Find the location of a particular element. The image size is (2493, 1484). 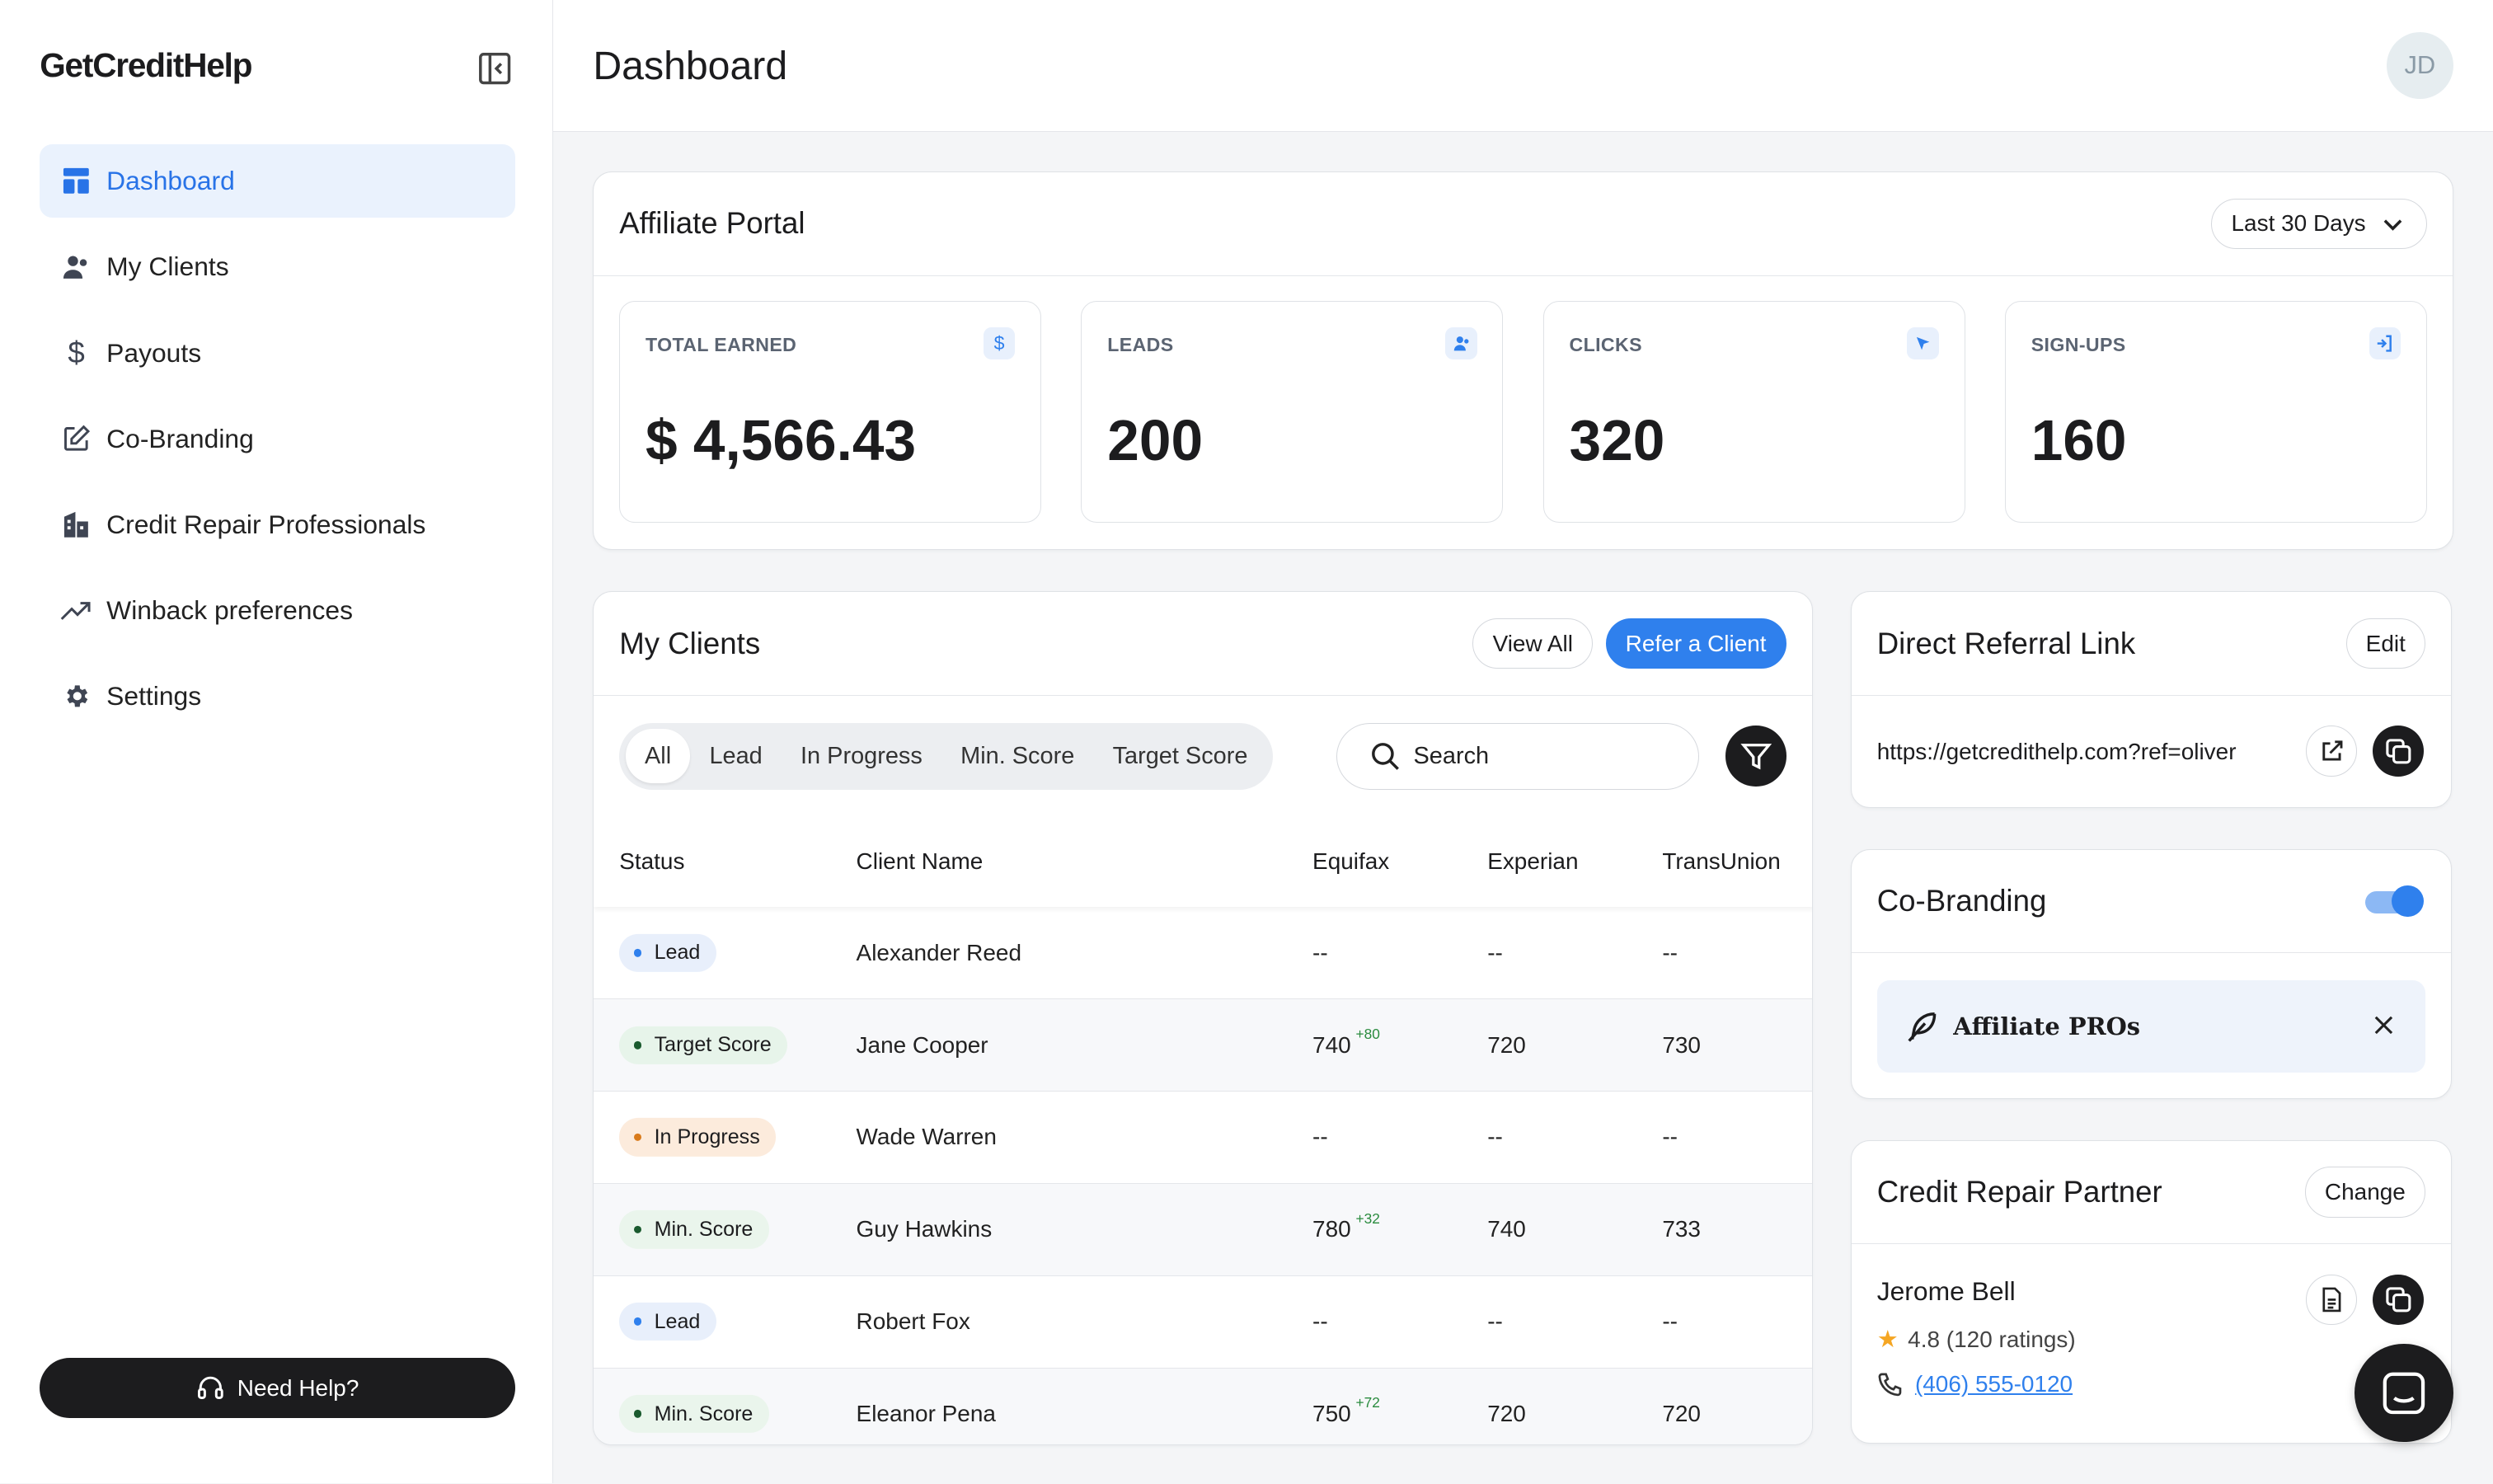

column-header-client-name: Client Name is located at coordinates (920, 861).